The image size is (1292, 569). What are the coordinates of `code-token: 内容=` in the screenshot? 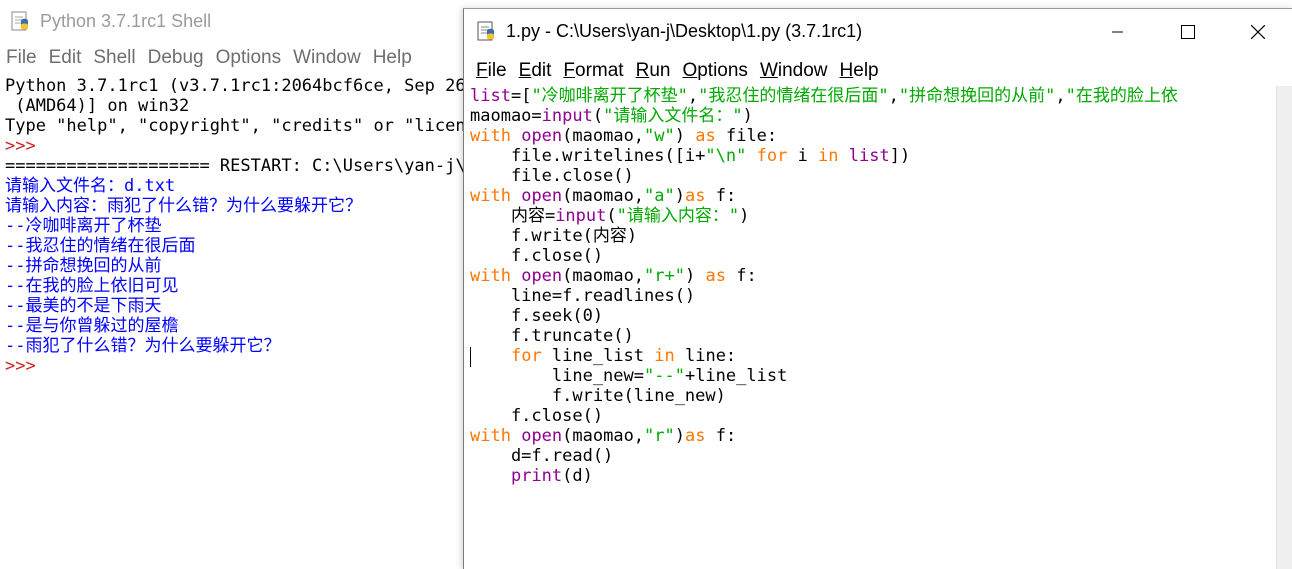 It's located at (513, 216).